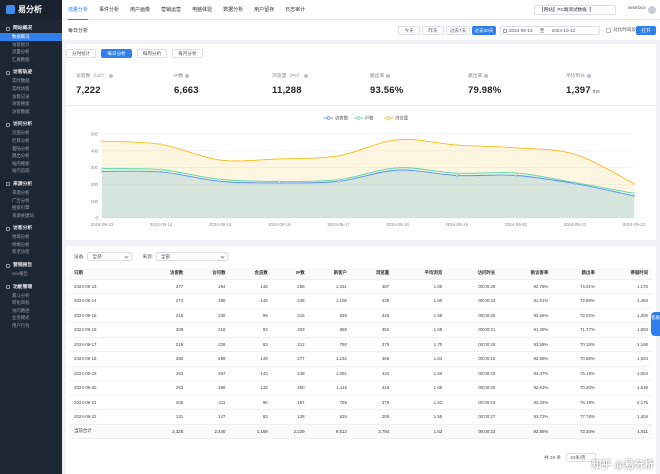 The width and height of the screenshot is (660, 474). Describe the element at coordinates (31, 89) in the screenshot. I see `sidebar-item: 实时访客` at that location.